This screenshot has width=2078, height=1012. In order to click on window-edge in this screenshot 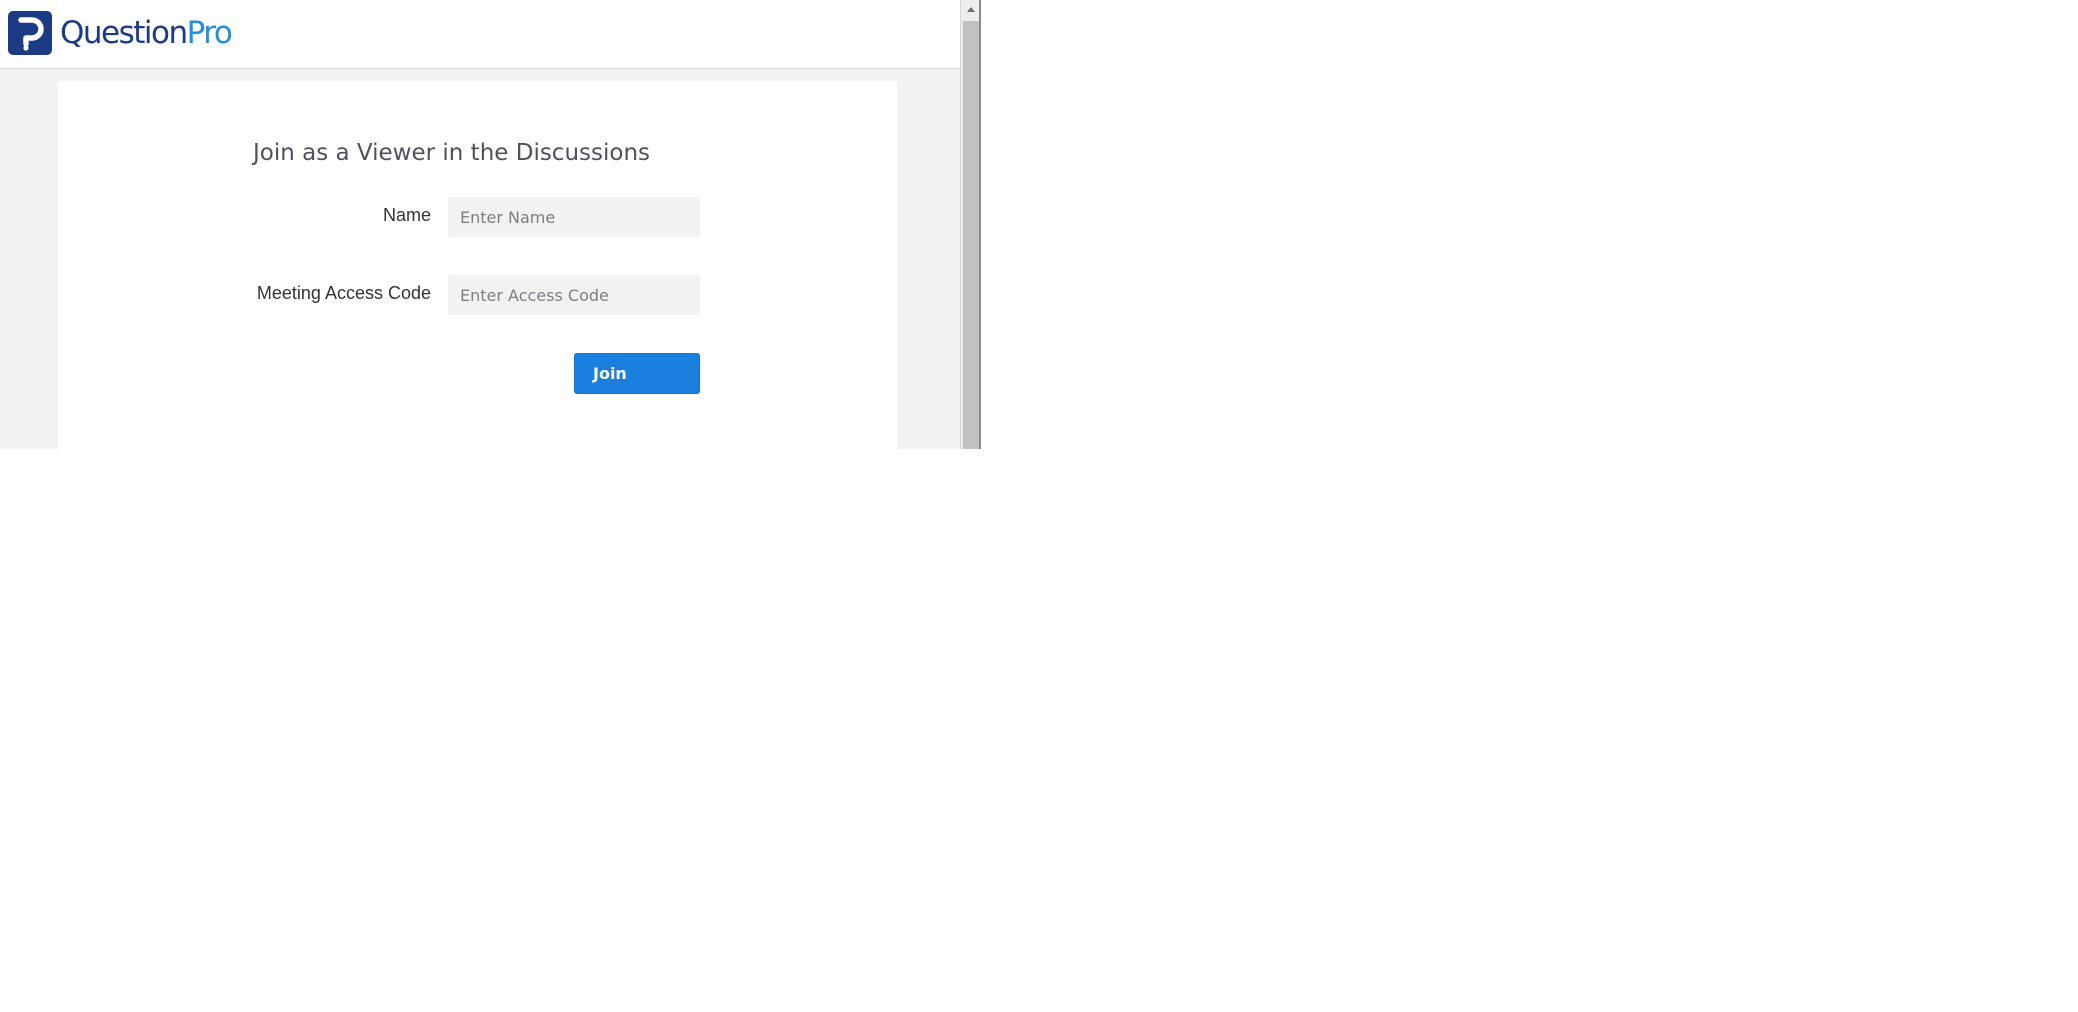, I will do `click(980, 224)`.